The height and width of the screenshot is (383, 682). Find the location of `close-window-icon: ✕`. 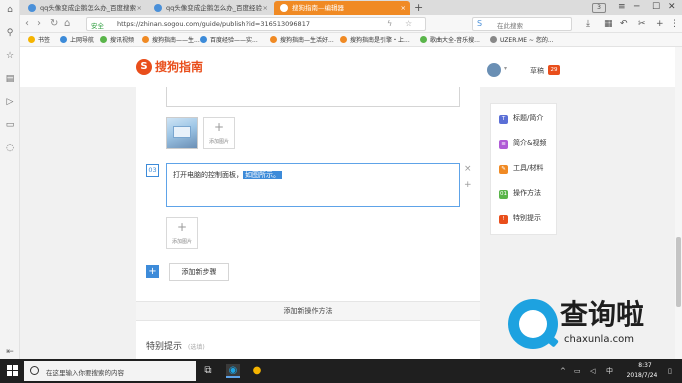

close-window-icon: ✕ is located at coordinates (672, 7).